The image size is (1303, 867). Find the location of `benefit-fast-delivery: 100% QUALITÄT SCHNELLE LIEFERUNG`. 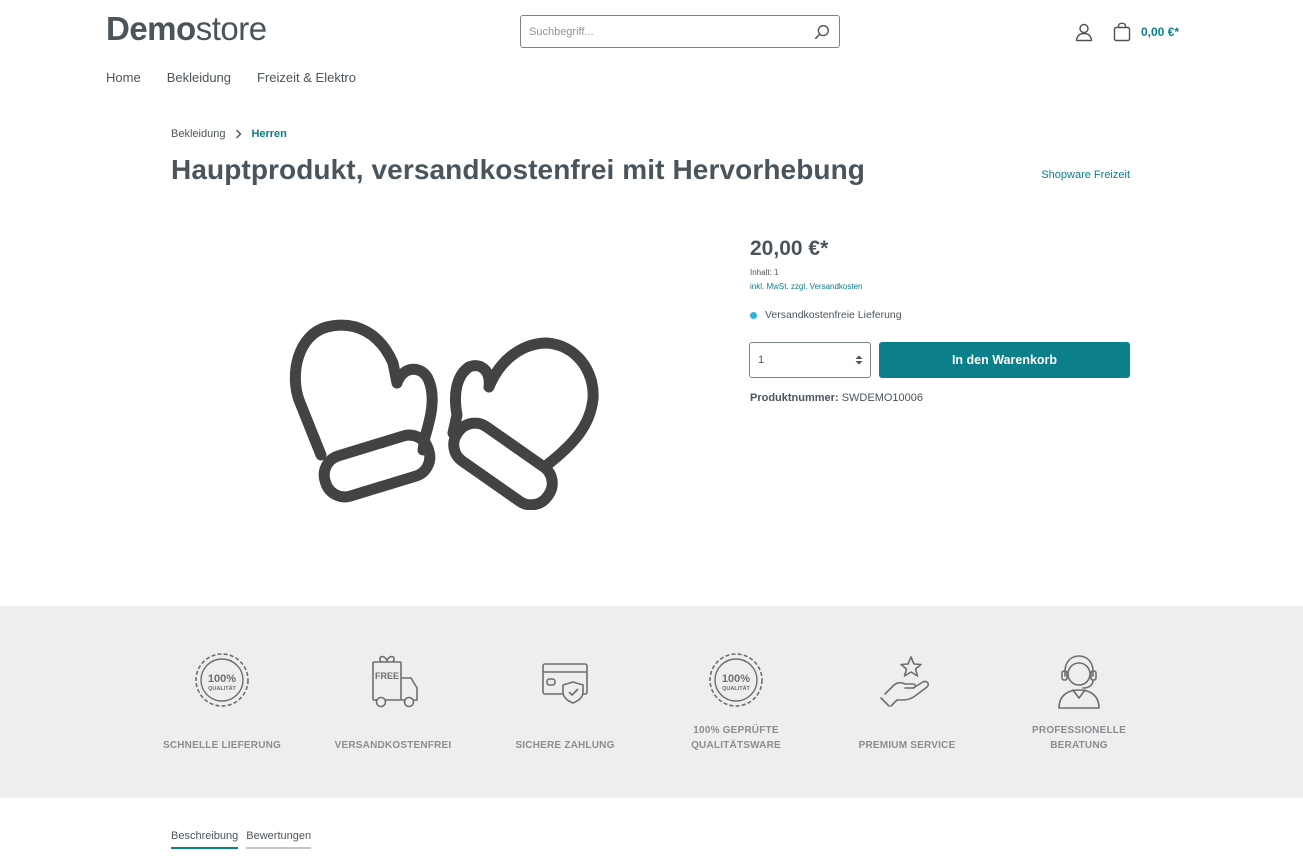

benefit-fast-delivery: 100% QUALITÄT SCHNELLE LIEFERUNG is located at coordinates (222, 702).